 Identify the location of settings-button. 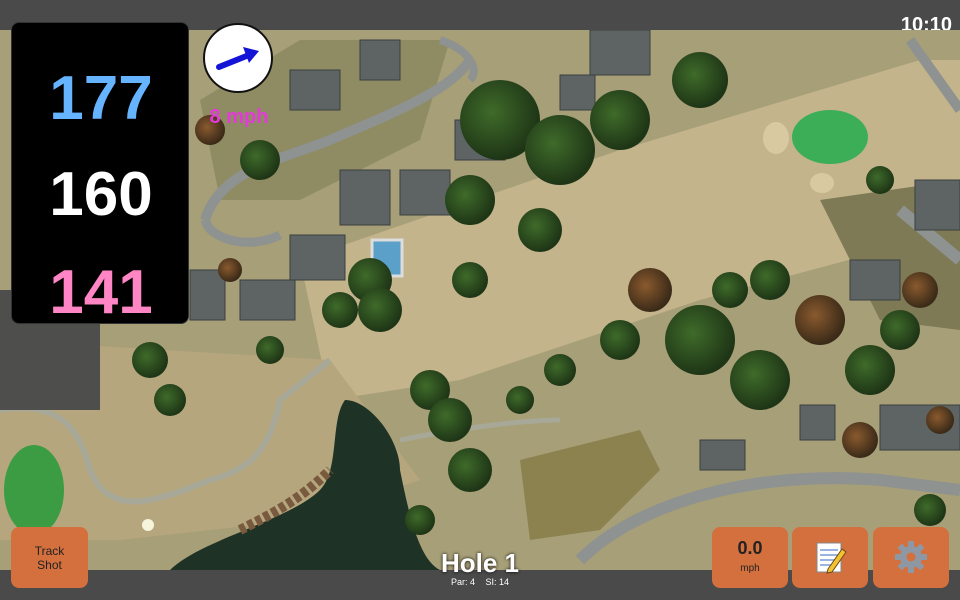
(911, 557).